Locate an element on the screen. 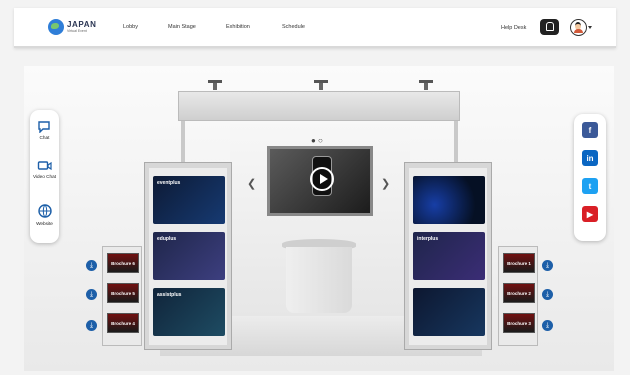 This screenshot has width=630, height=375. carousel-prev-arrow-icon: ❮ is located at coordinates (251, 183).